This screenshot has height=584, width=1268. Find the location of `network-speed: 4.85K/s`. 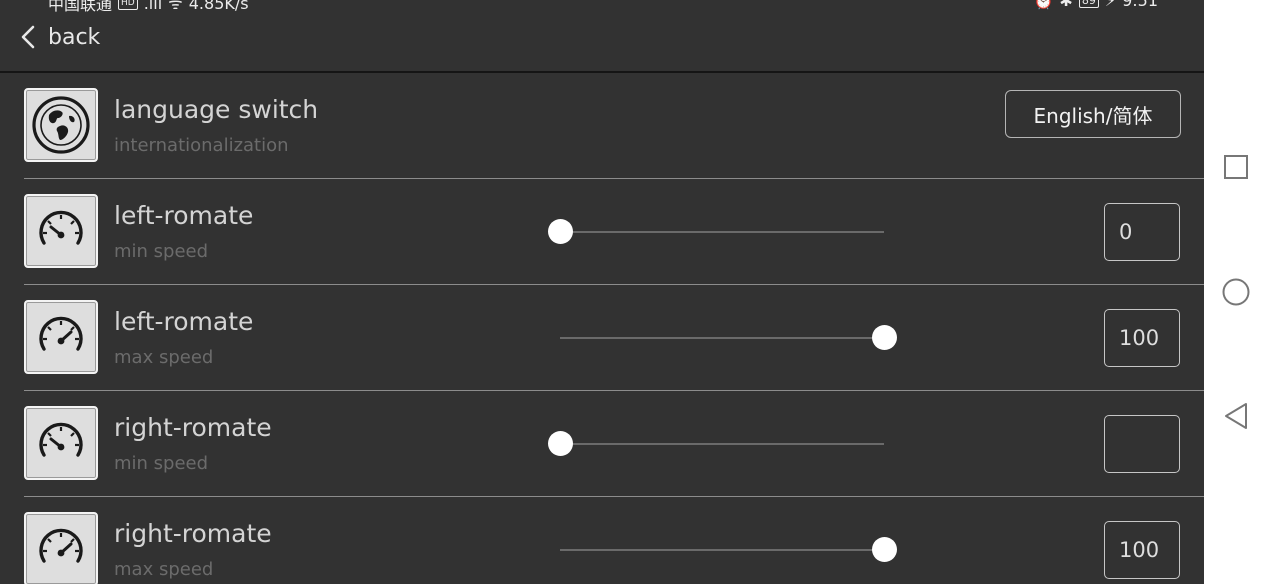

network-speed: 4.85K/s is located at coordinates (218, 6).